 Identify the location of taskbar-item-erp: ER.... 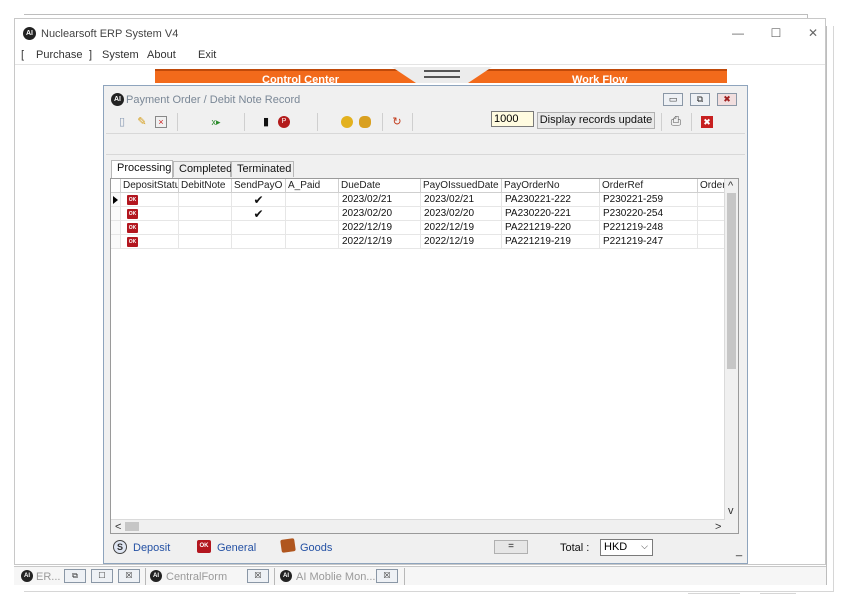
(48, 577).